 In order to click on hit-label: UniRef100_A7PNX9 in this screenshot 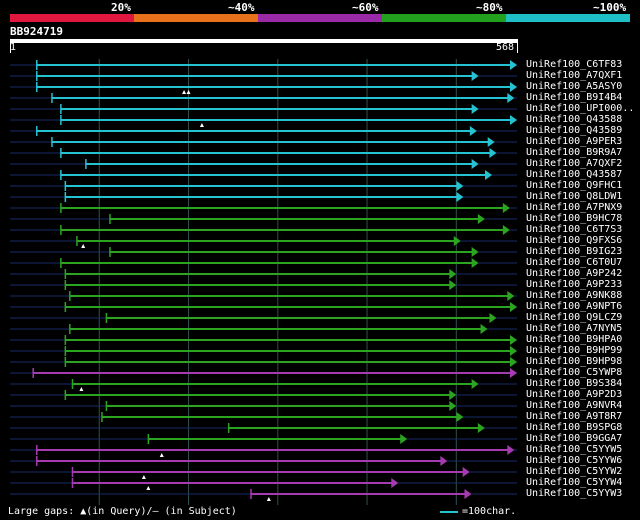, I will do `click(574, 207)`.